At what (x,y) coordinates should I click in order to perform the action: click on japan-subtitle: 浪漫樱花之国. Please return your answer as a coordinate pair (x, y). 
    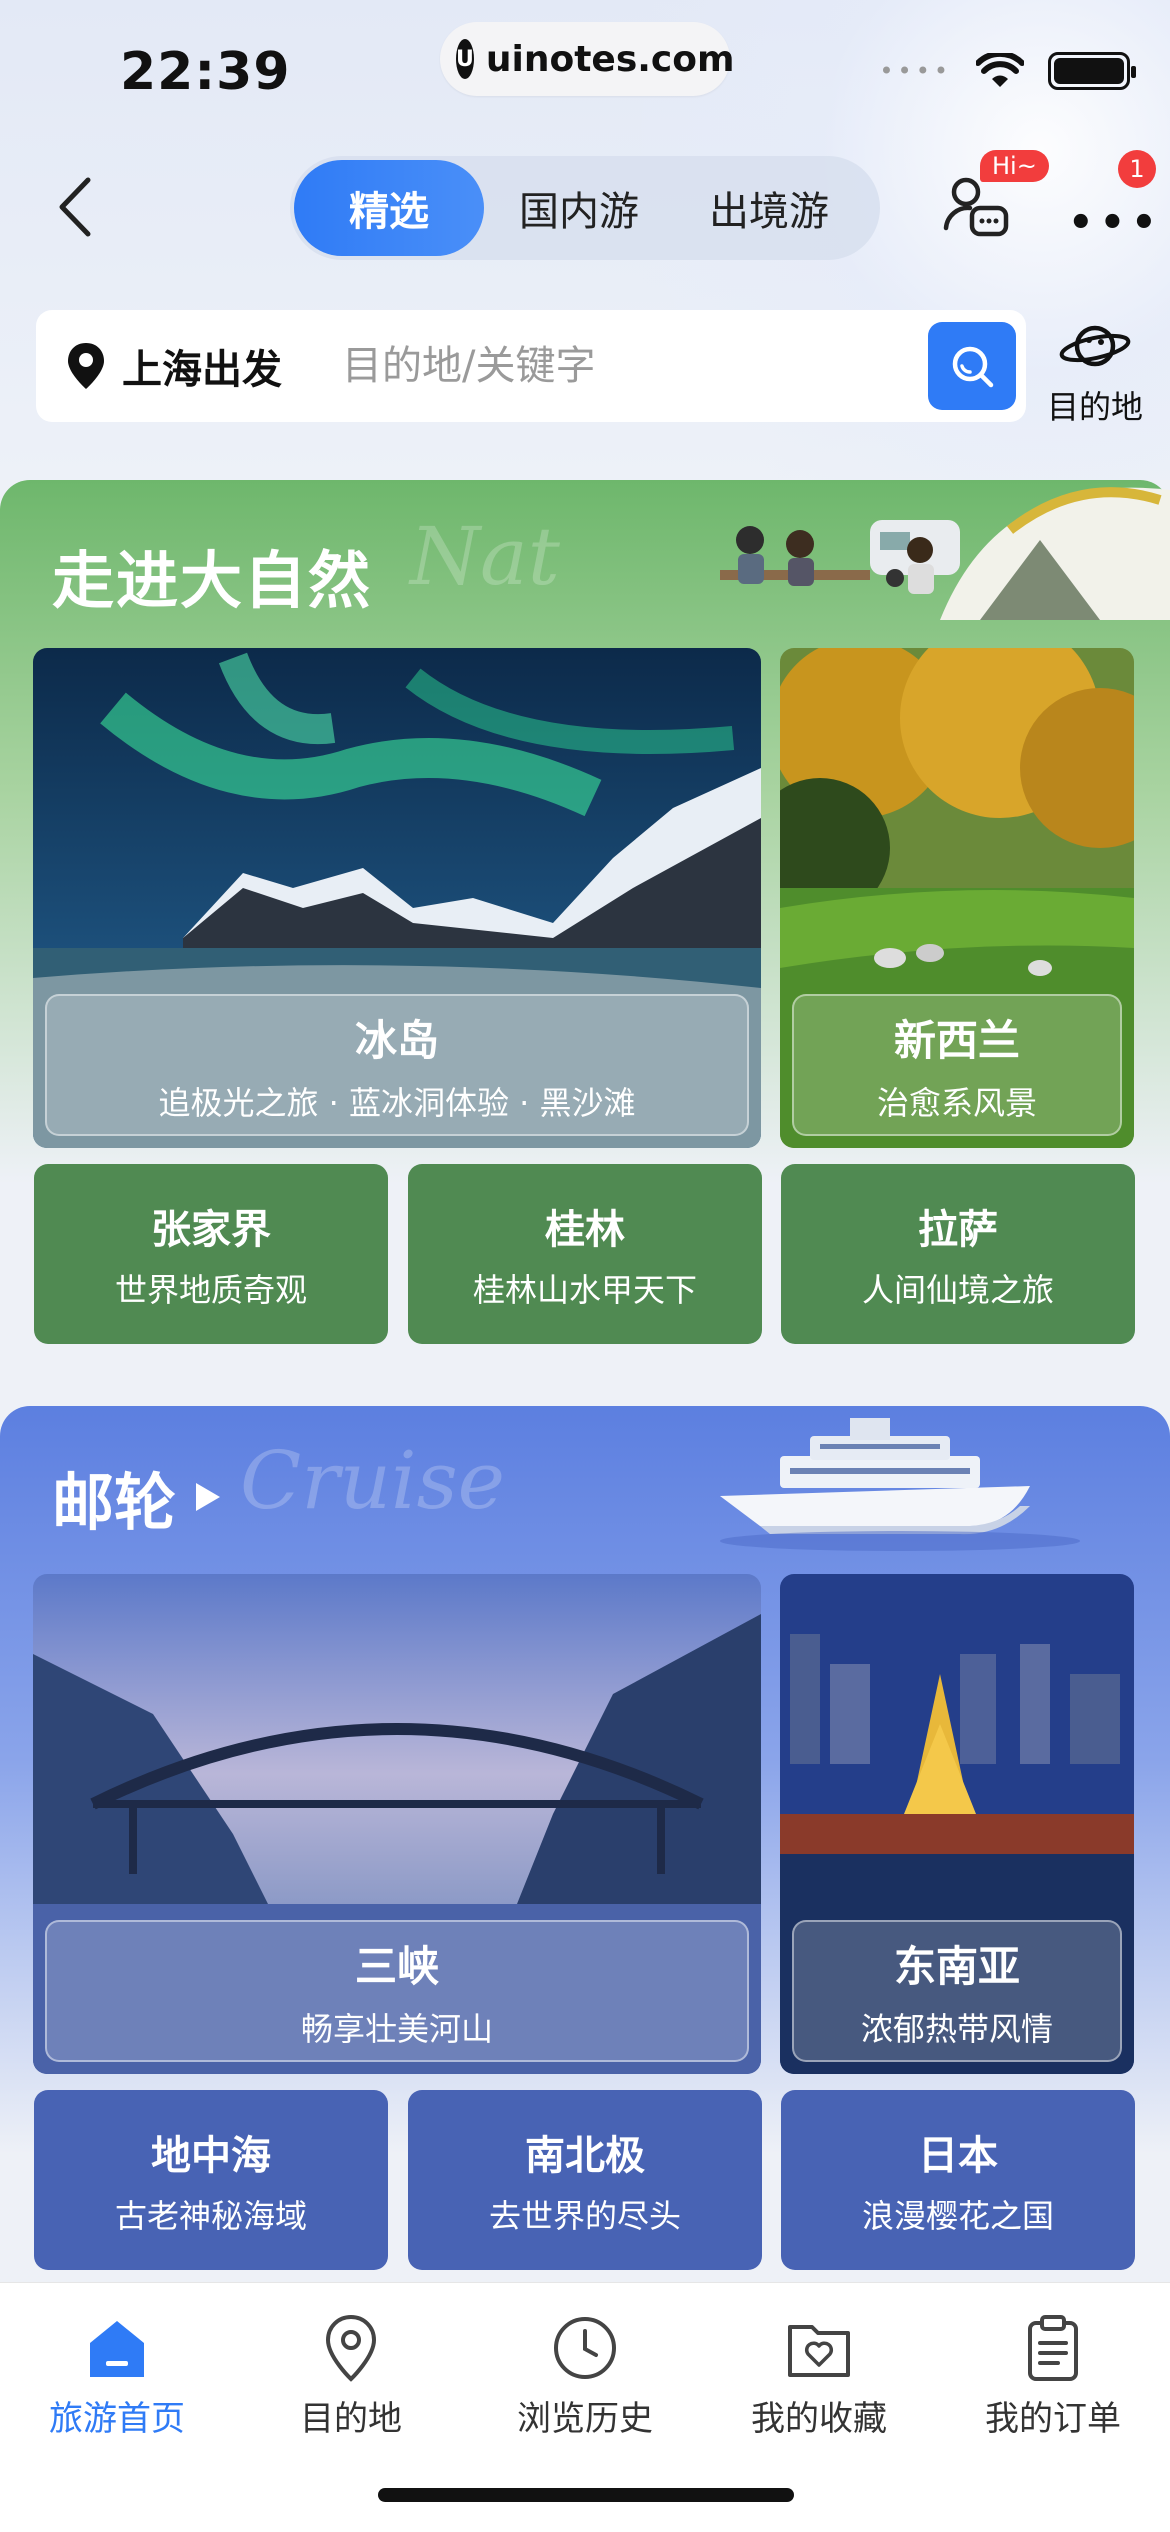
    Looking at the image, I should click on (957, 2216).